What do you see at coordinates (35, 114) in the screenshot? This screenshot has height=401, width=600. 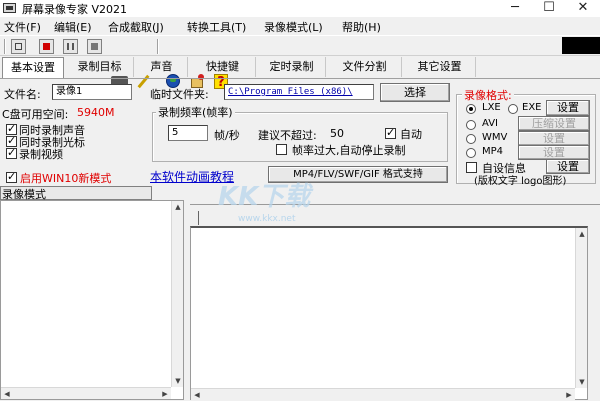 I see `disk-space-label: C盘可用空间:` at bounding box center [35, 114].